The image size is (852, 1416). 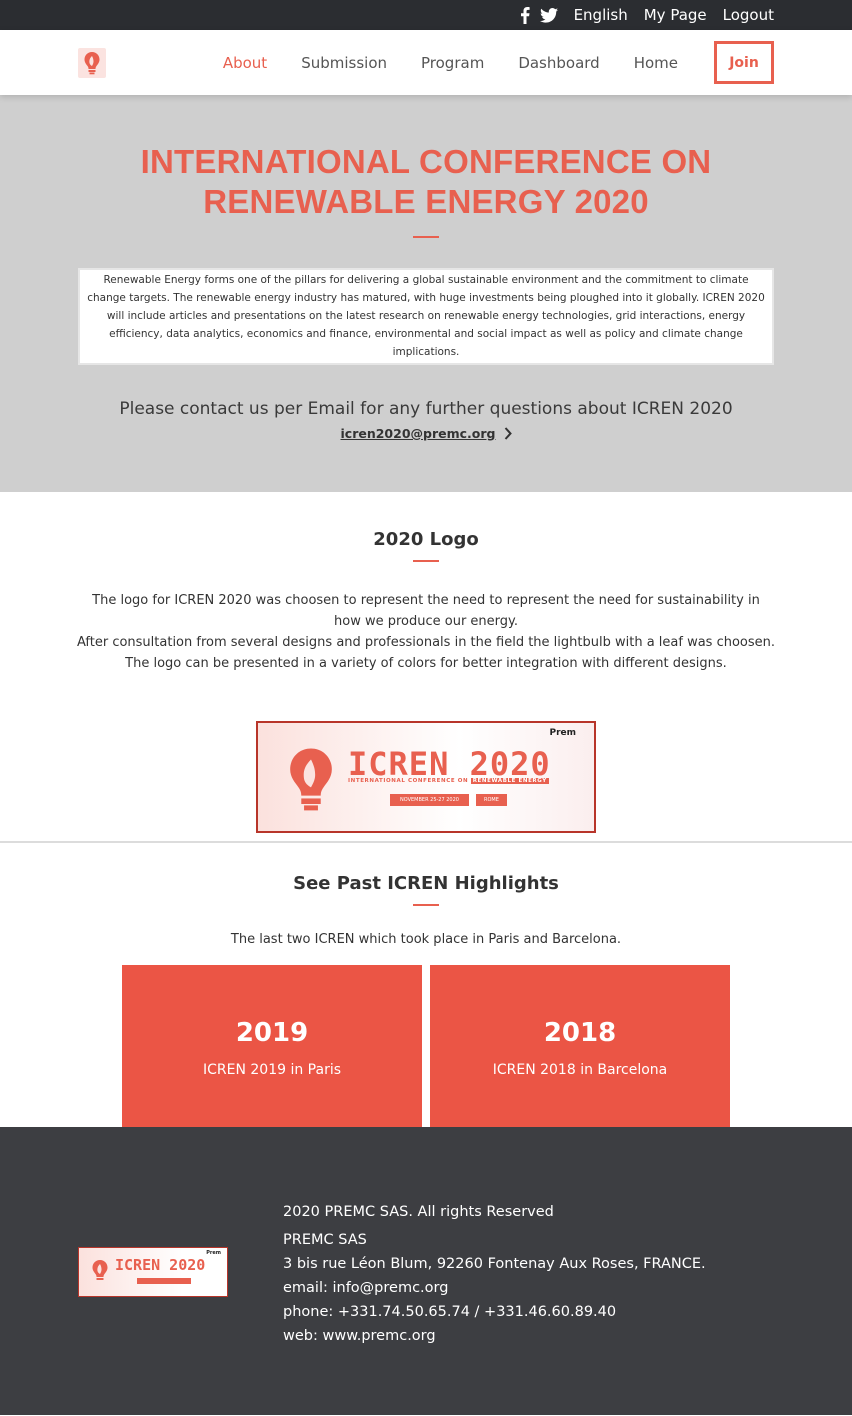 I want to click on card-year: 2019, so click(x=272, y=1032).